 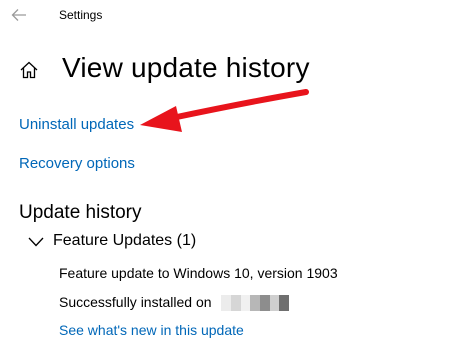 What do you see at coordinates (80, 212) in the screenshot?
I see `update-history-heading: Update history` at bounding box center [80, 212].